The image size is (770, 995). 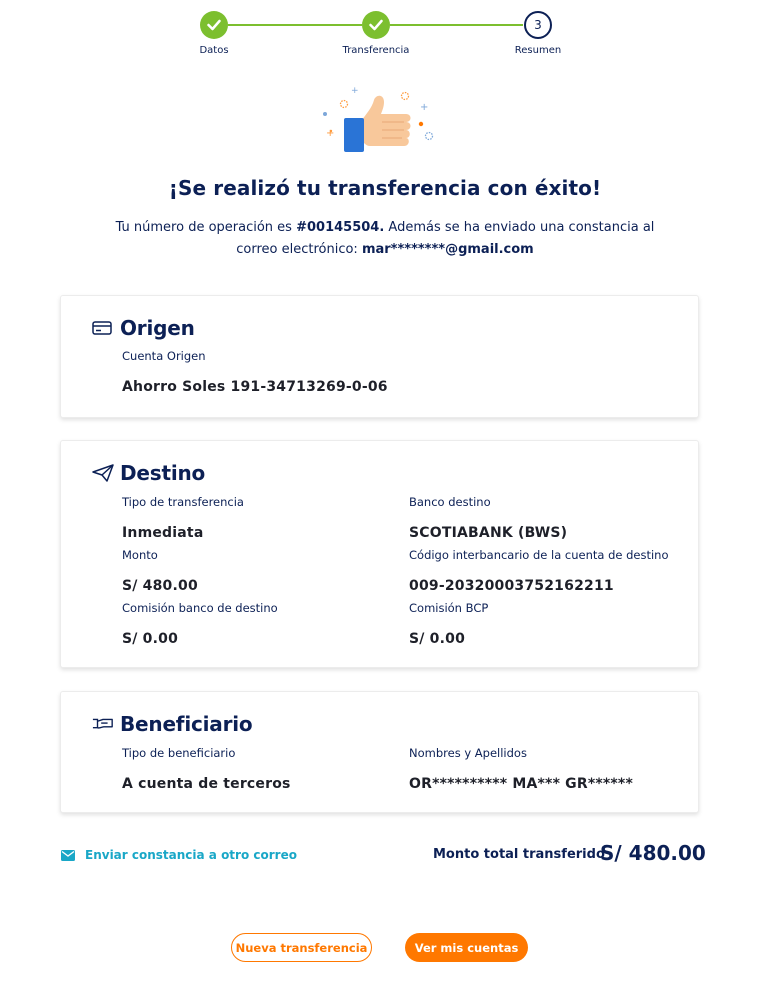 What do you see at coordinates (163, 473) in the screenshot?
I see `destino-title: Destino` at bounding box center [163, 473].